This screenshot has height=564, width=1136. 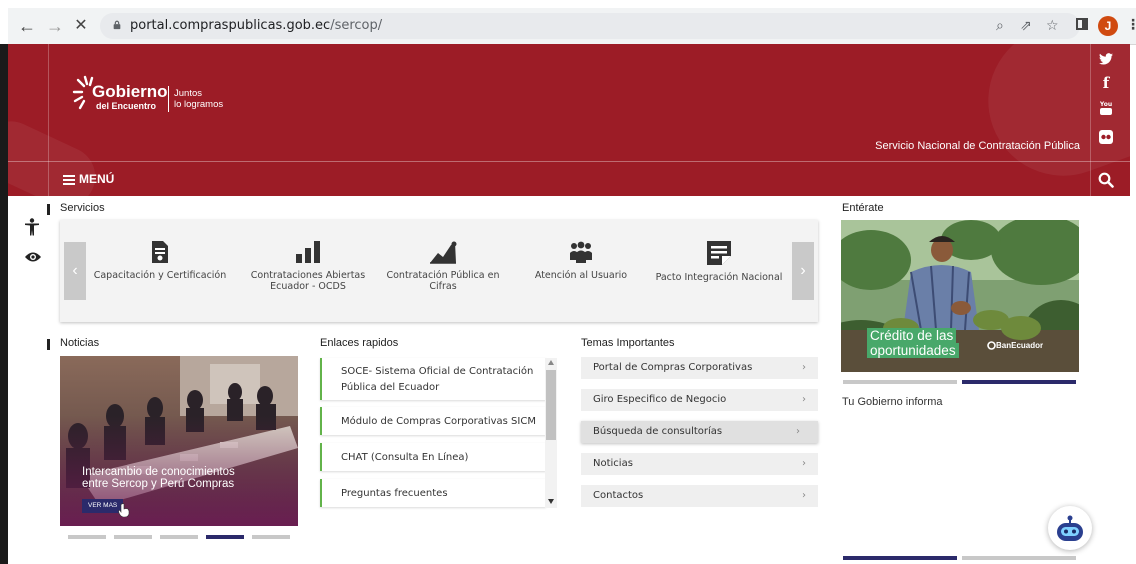 What do you see at coordinates (1106, 83) in the screenshot?
I see `facebook-icon: f` at bounding box center [1106, 83].